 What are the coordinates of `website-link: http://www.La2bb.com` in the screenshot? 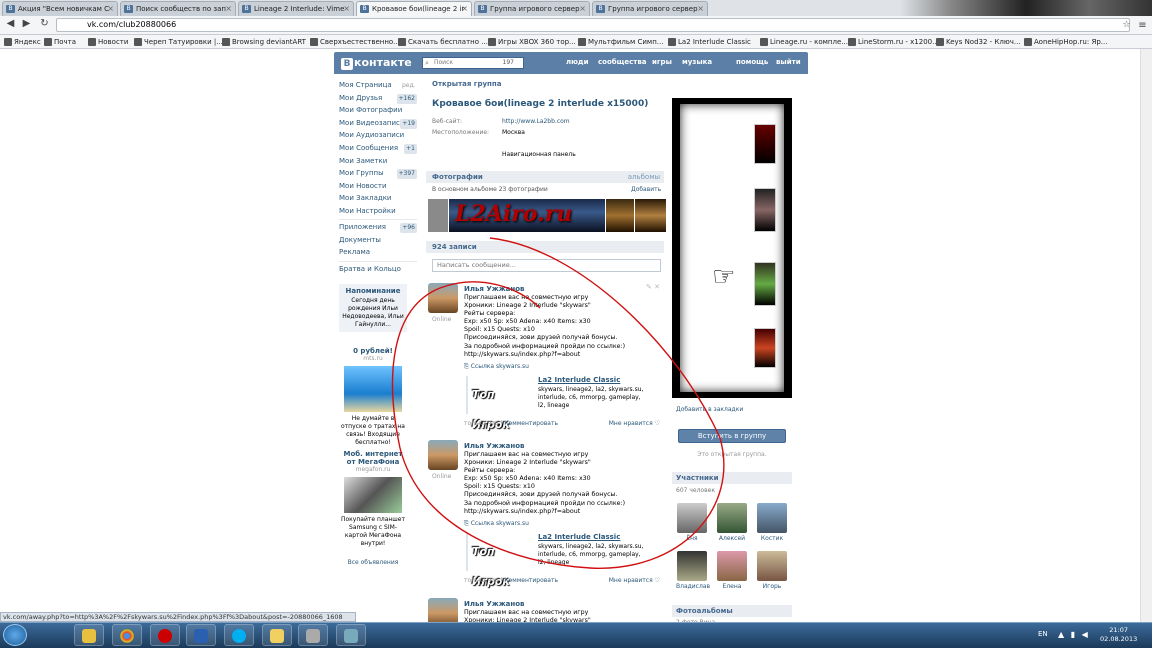 It's located at (536, 121).